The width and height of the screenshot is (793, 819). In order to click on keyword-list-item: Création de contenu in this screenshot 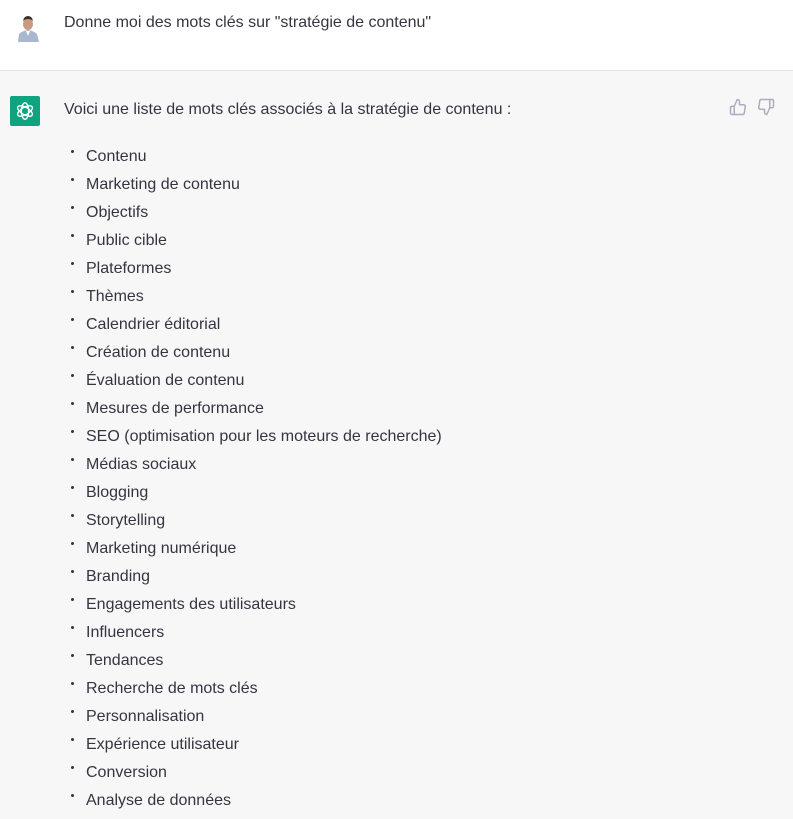, I will do `click(253, 357)`.